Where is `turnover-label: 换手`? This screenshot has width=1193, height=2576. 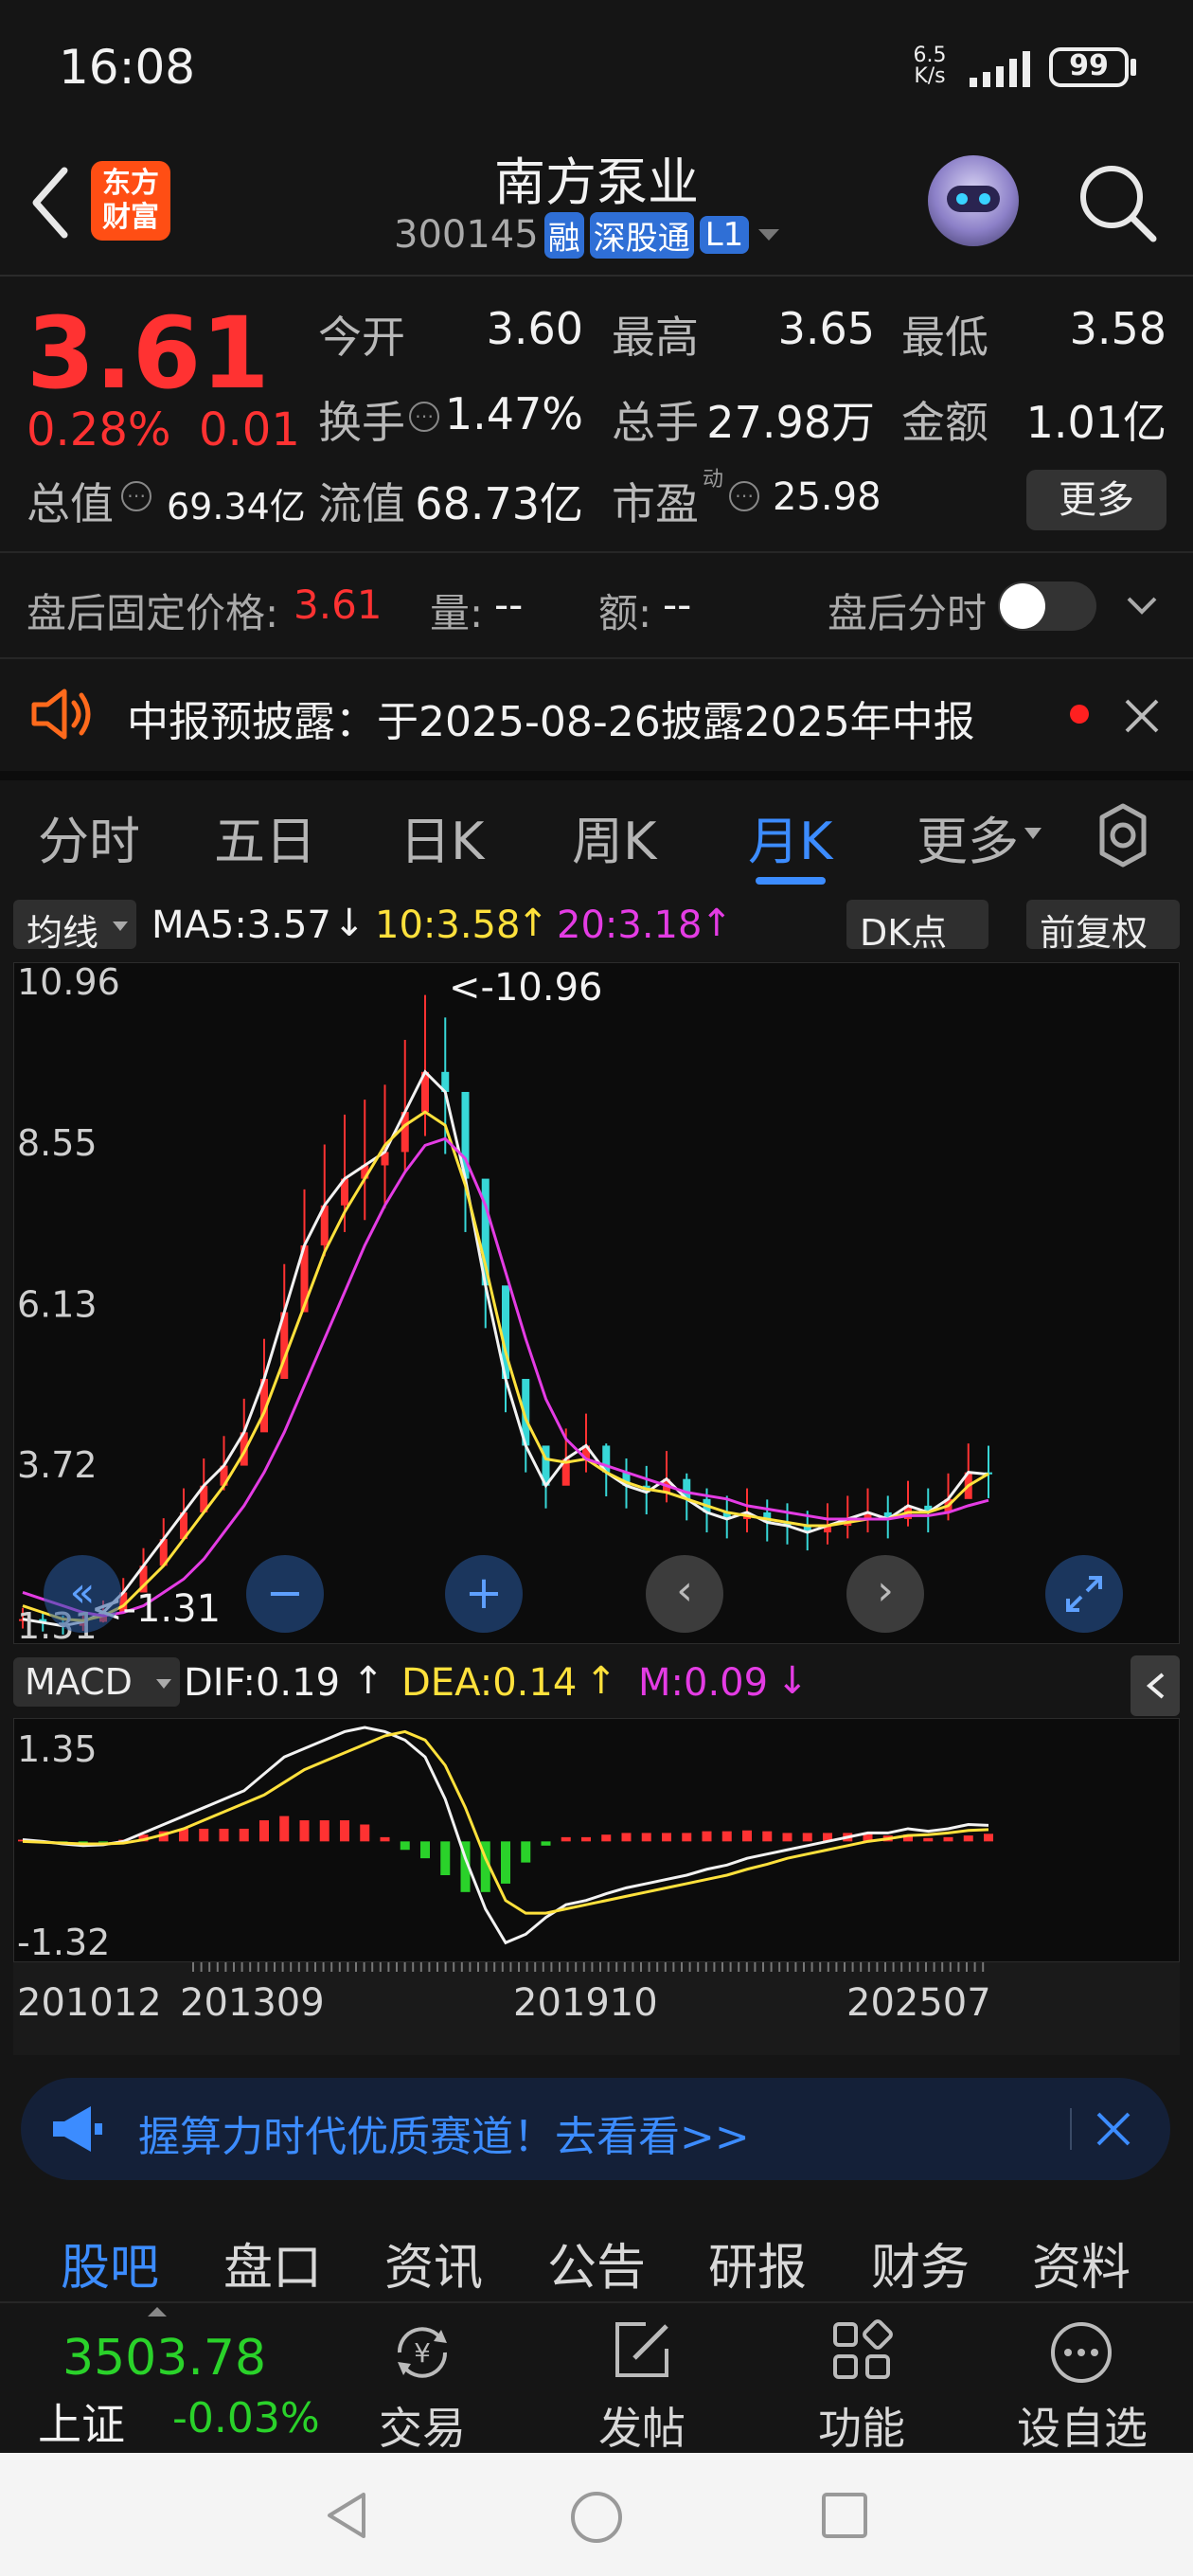 turnover-label: 换手 is located at coordinates (361, 422).